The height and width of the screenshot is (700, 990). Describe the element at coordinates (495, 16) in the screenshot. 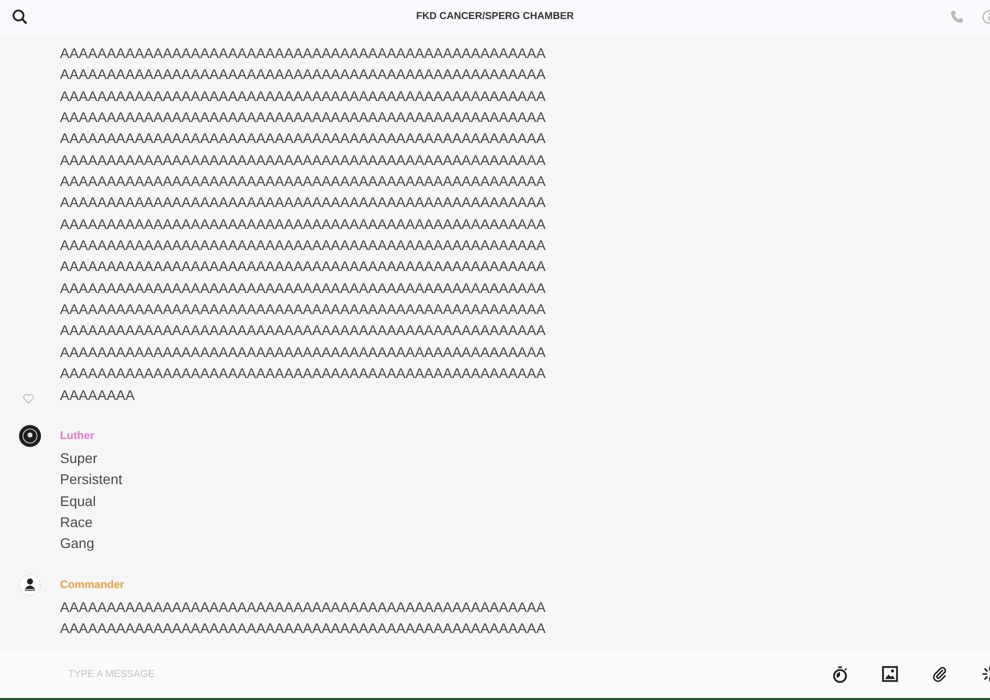

I see `chat-title: FKD CANCER/SPERG CHAMBER` at that location.